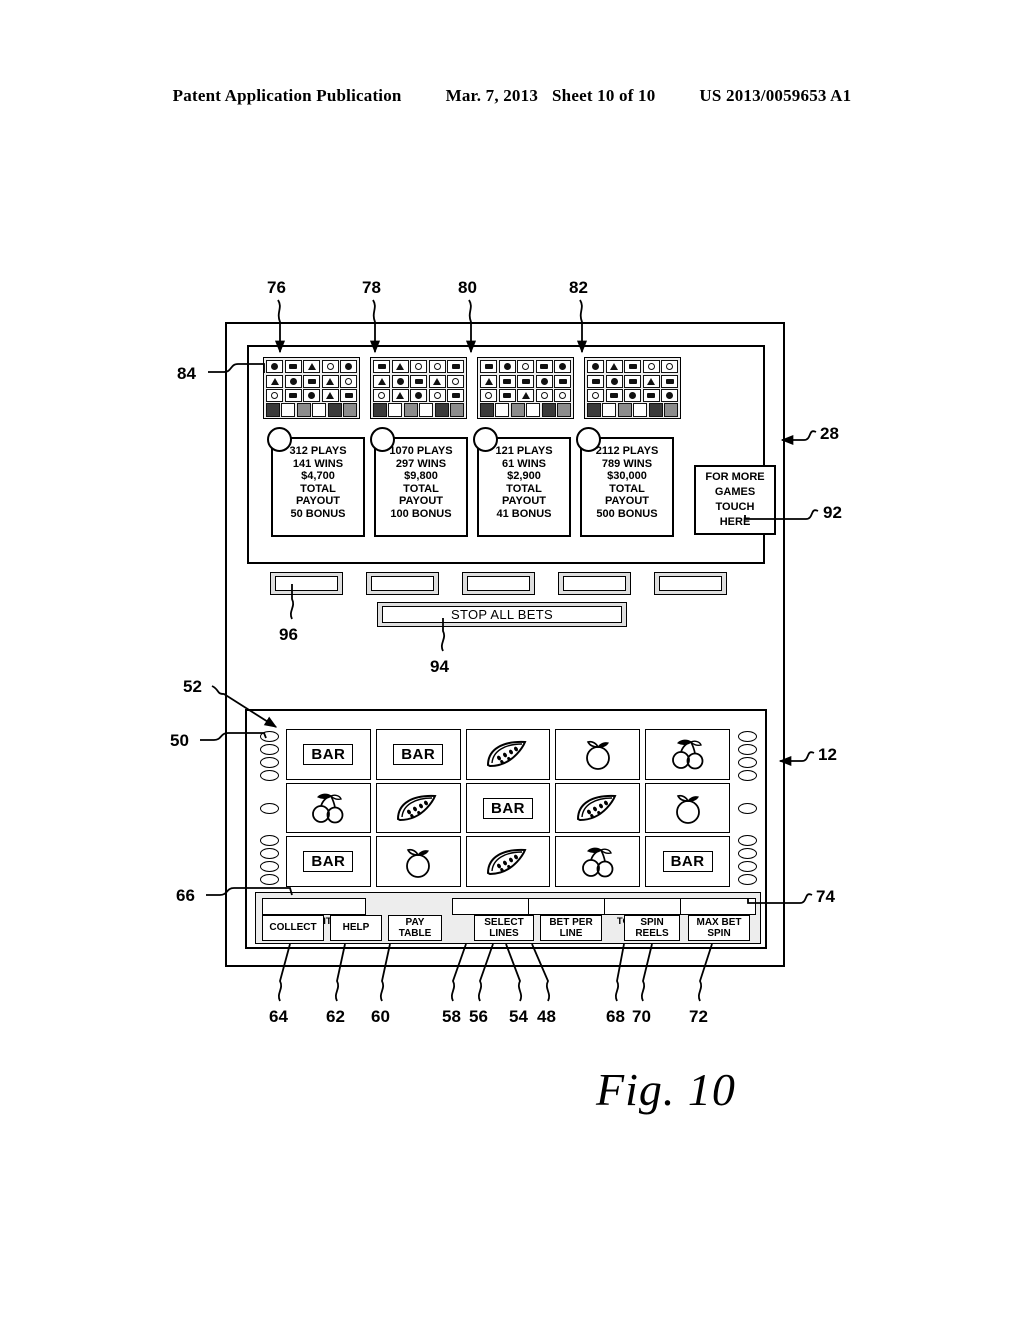  Describe the element at coordinates (666, 1089) in the screenshot. I see `figure-caption: Fig. 10` at that location.